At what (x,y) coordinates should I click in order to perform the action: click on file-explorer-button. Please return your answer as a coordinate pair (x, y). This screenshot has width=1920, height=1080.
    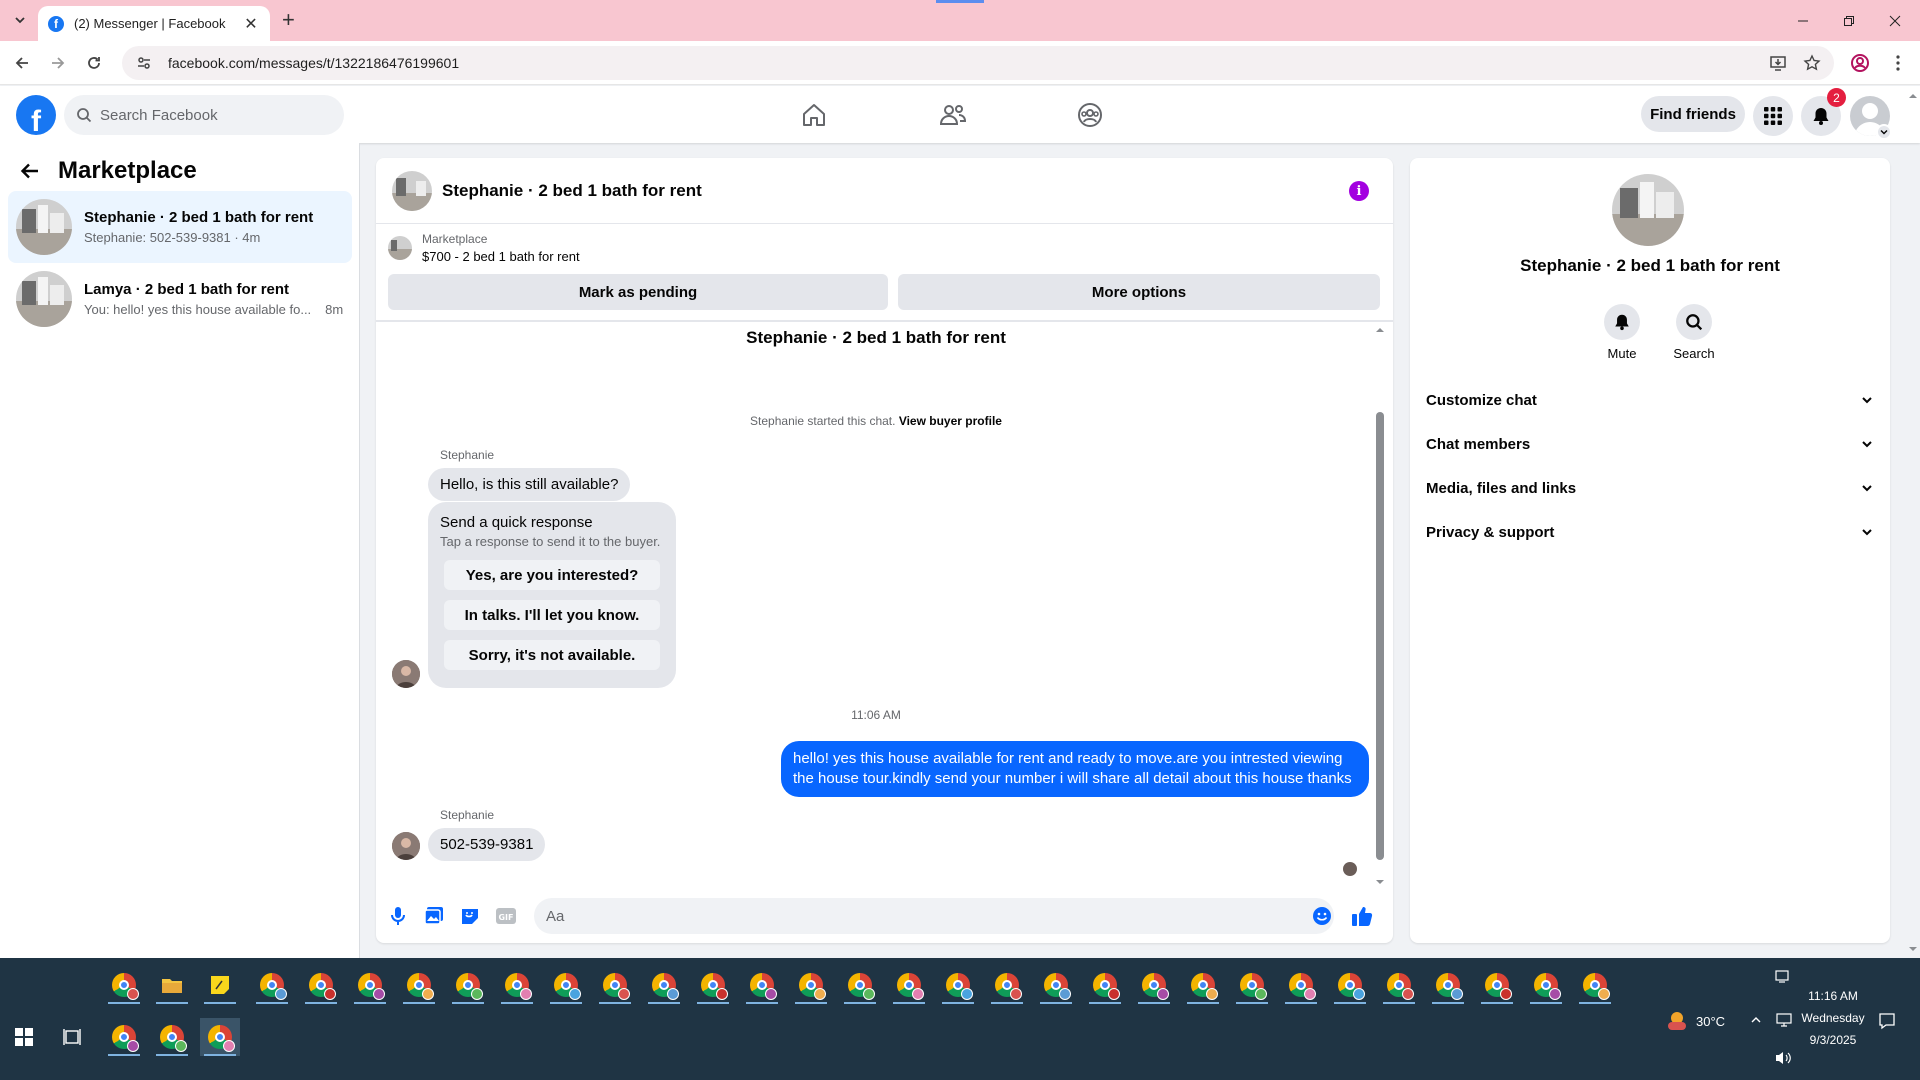
    Looking at the image, I should click on (172, 985).